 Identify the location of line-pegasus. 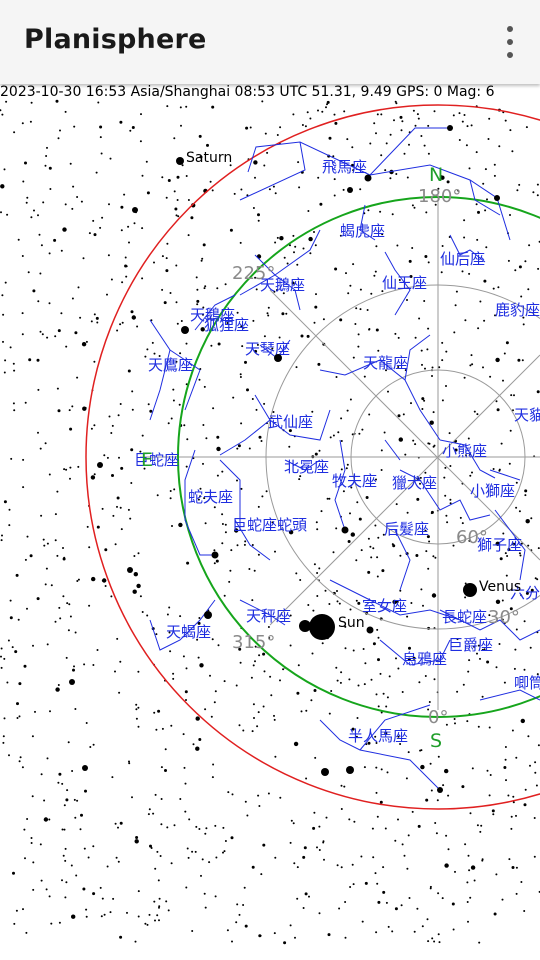
(272, 171).